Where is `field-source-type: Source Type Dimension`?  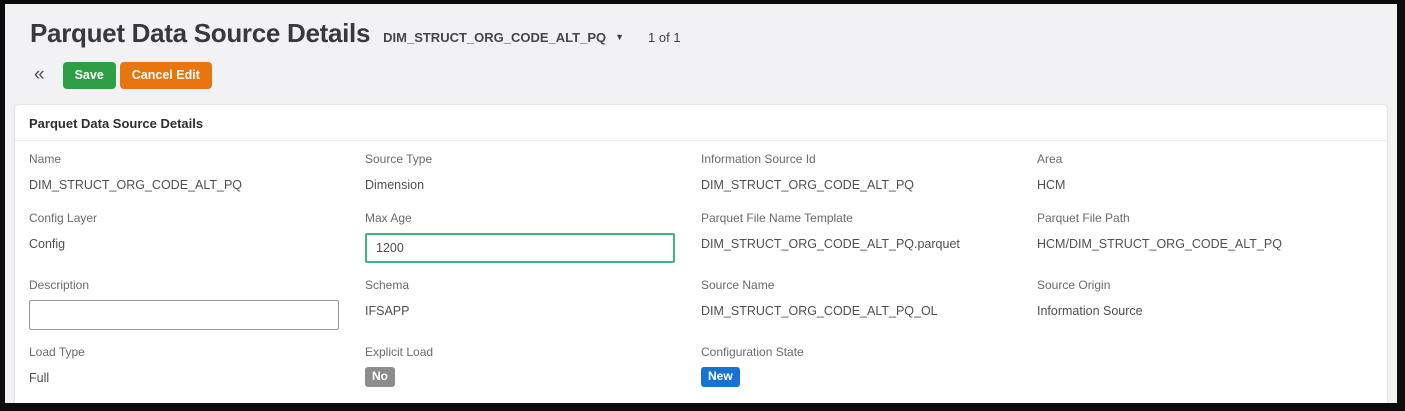
field-source-type: Source Type Dimension is located at coordinates (533, 174).